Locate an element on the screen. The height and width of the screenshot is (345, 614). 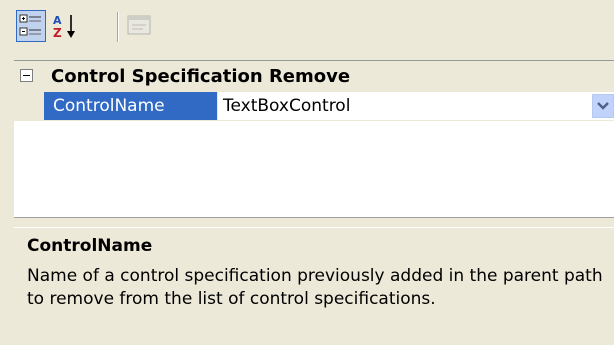
help-splitter is located at coordinates (314, 222).